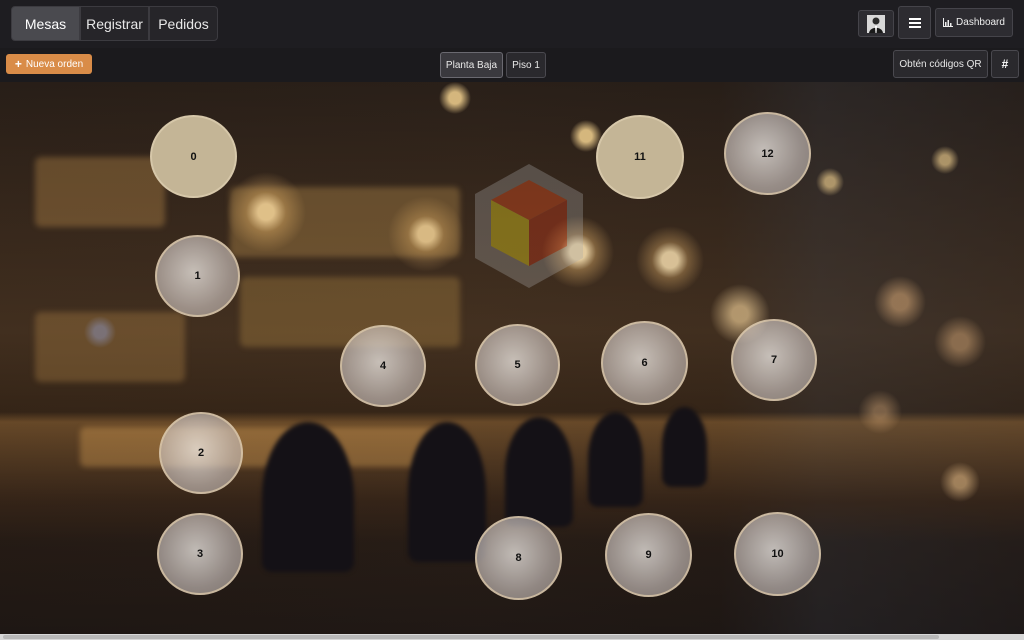  I want to click on menu-button, so click(914, 22).